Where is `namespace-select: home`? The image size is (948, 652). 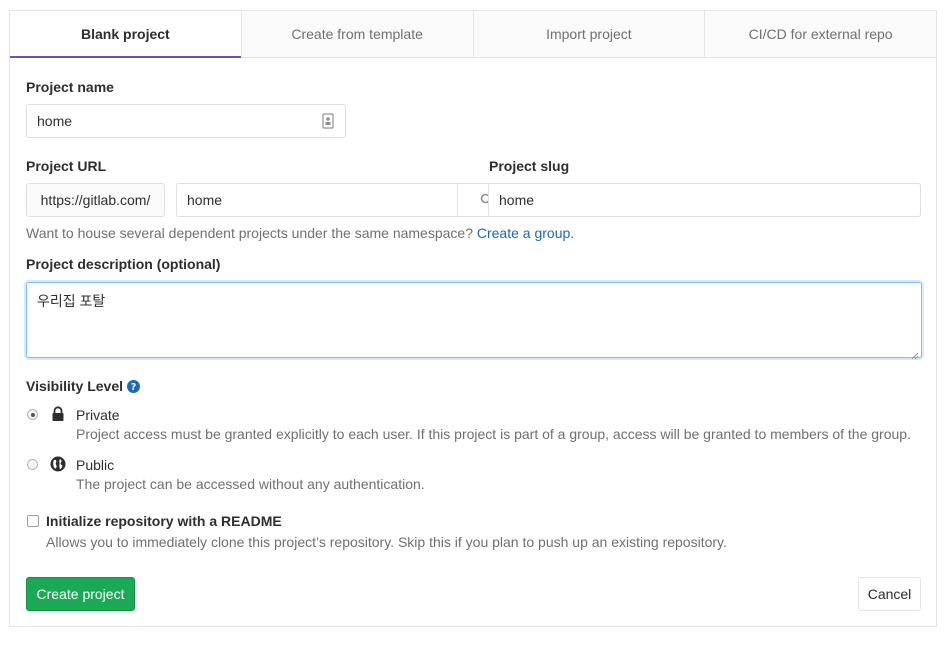 namespace-select: home is located at coordinates (340, 200).